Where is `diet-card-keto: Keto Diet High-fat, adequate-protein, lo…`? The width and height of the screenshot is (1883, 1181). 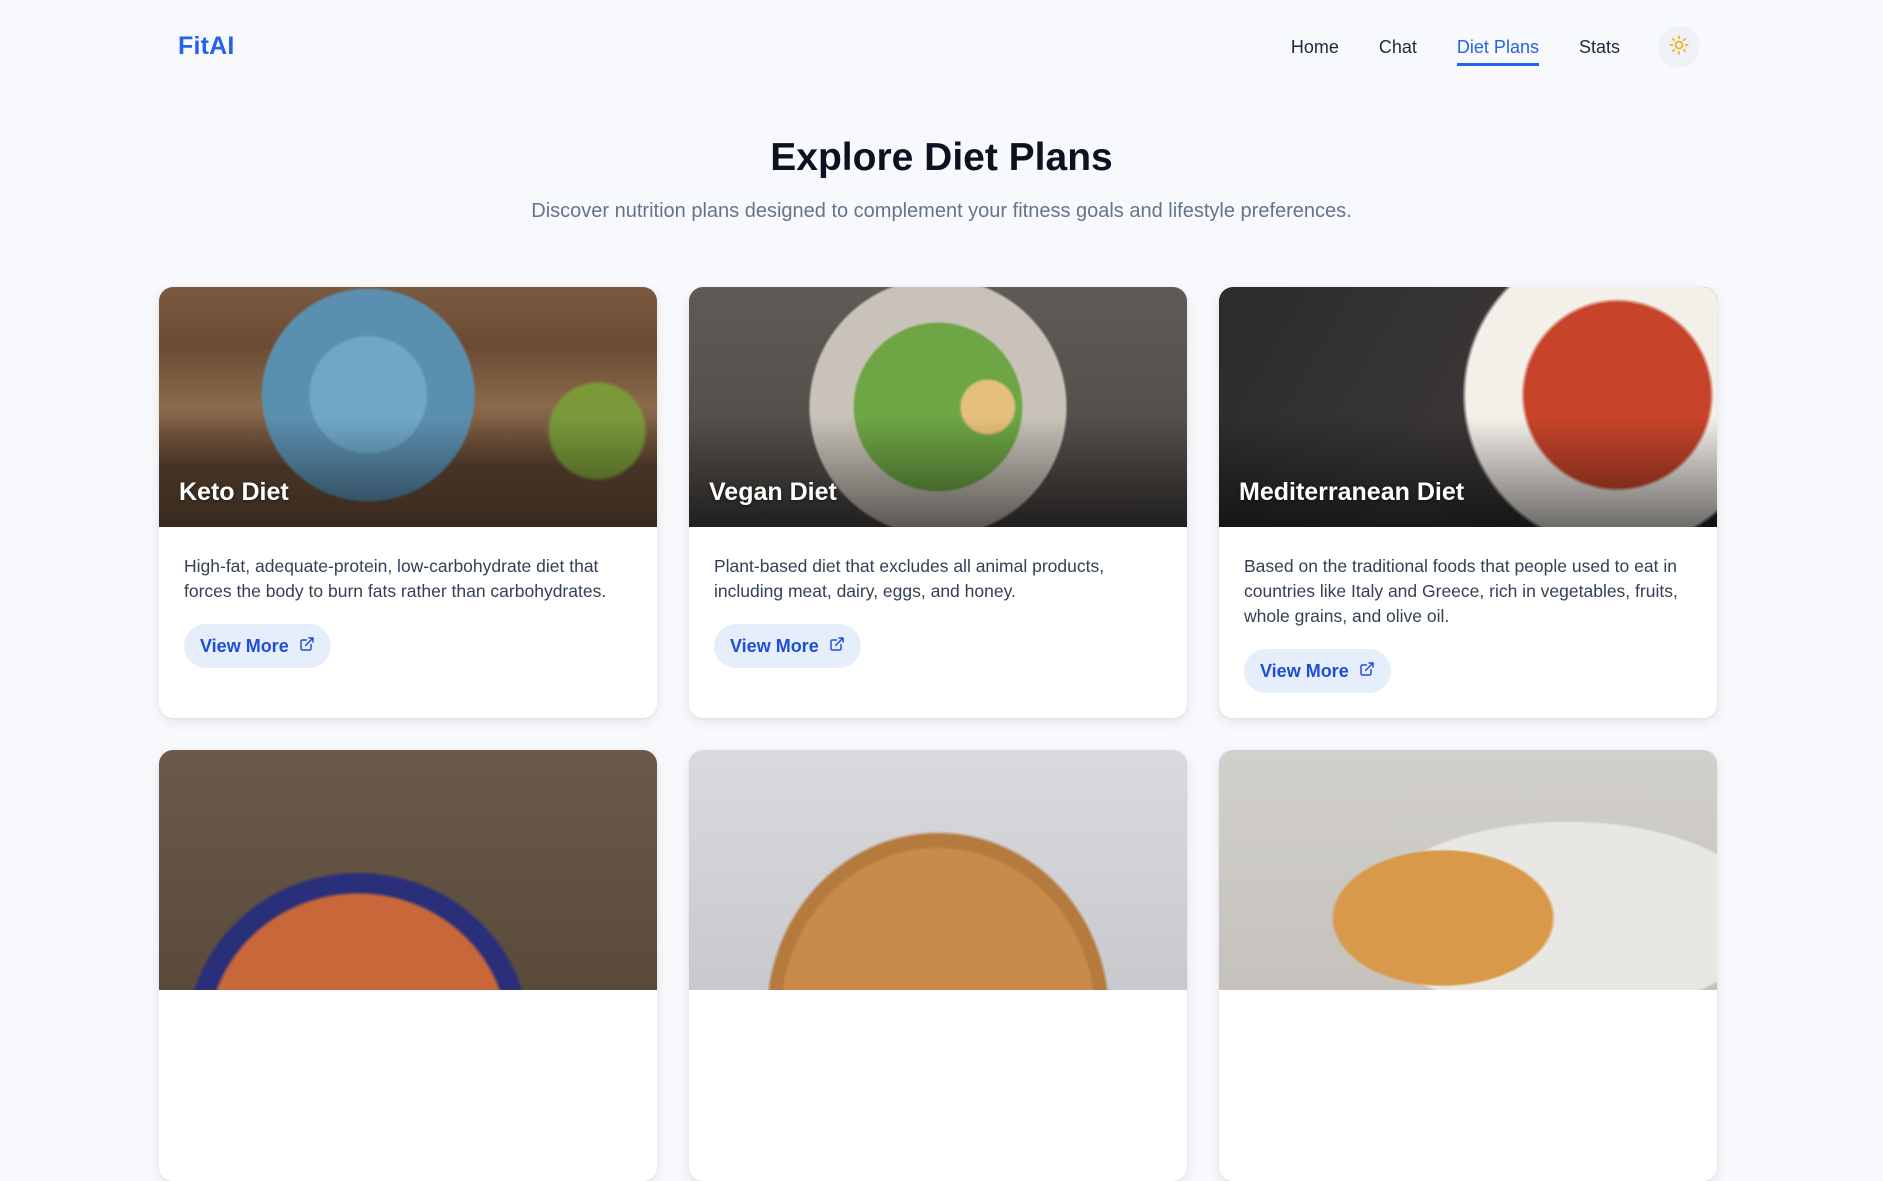
diet-card-keto: Keto Diet High-fat, adequate-protein, lo… is located at coordinates (408, 502).